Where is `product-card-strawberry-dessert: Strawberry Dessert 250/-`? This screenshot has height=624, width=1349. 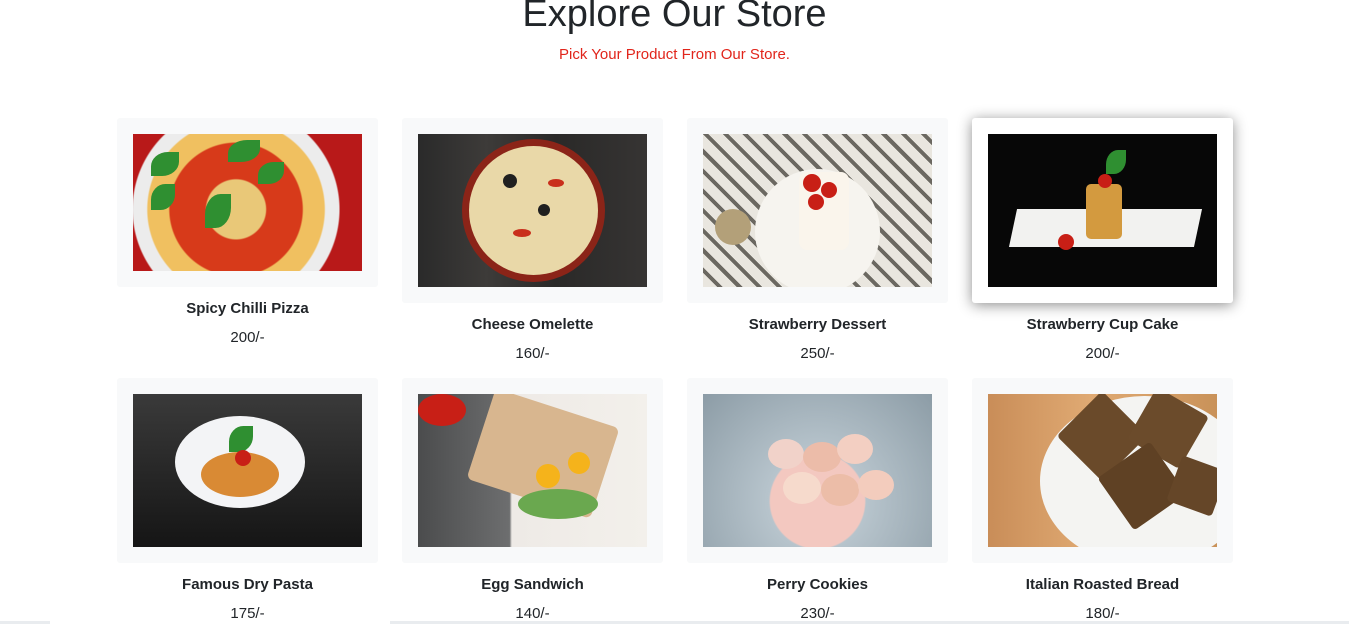 product-card-strawberry-dessert: Strawberry Dessert 250/- is located at coordinates (817, 241).